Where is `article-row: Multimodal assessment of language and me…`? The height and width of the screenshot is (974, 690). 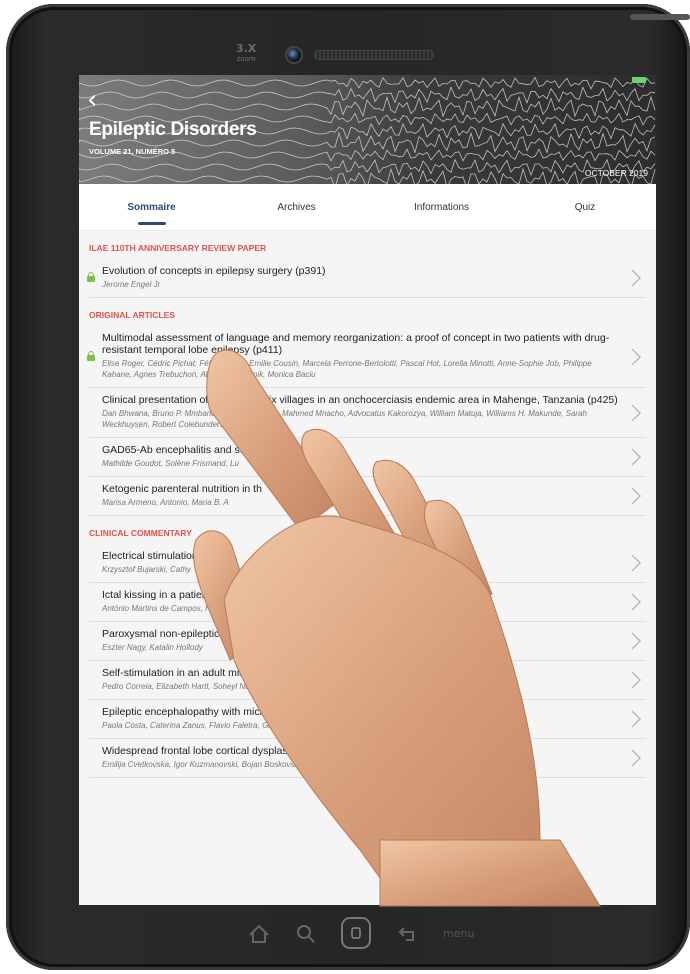
article-row: Multimodal assessment of language and me… is located at coordinates (366, 357).